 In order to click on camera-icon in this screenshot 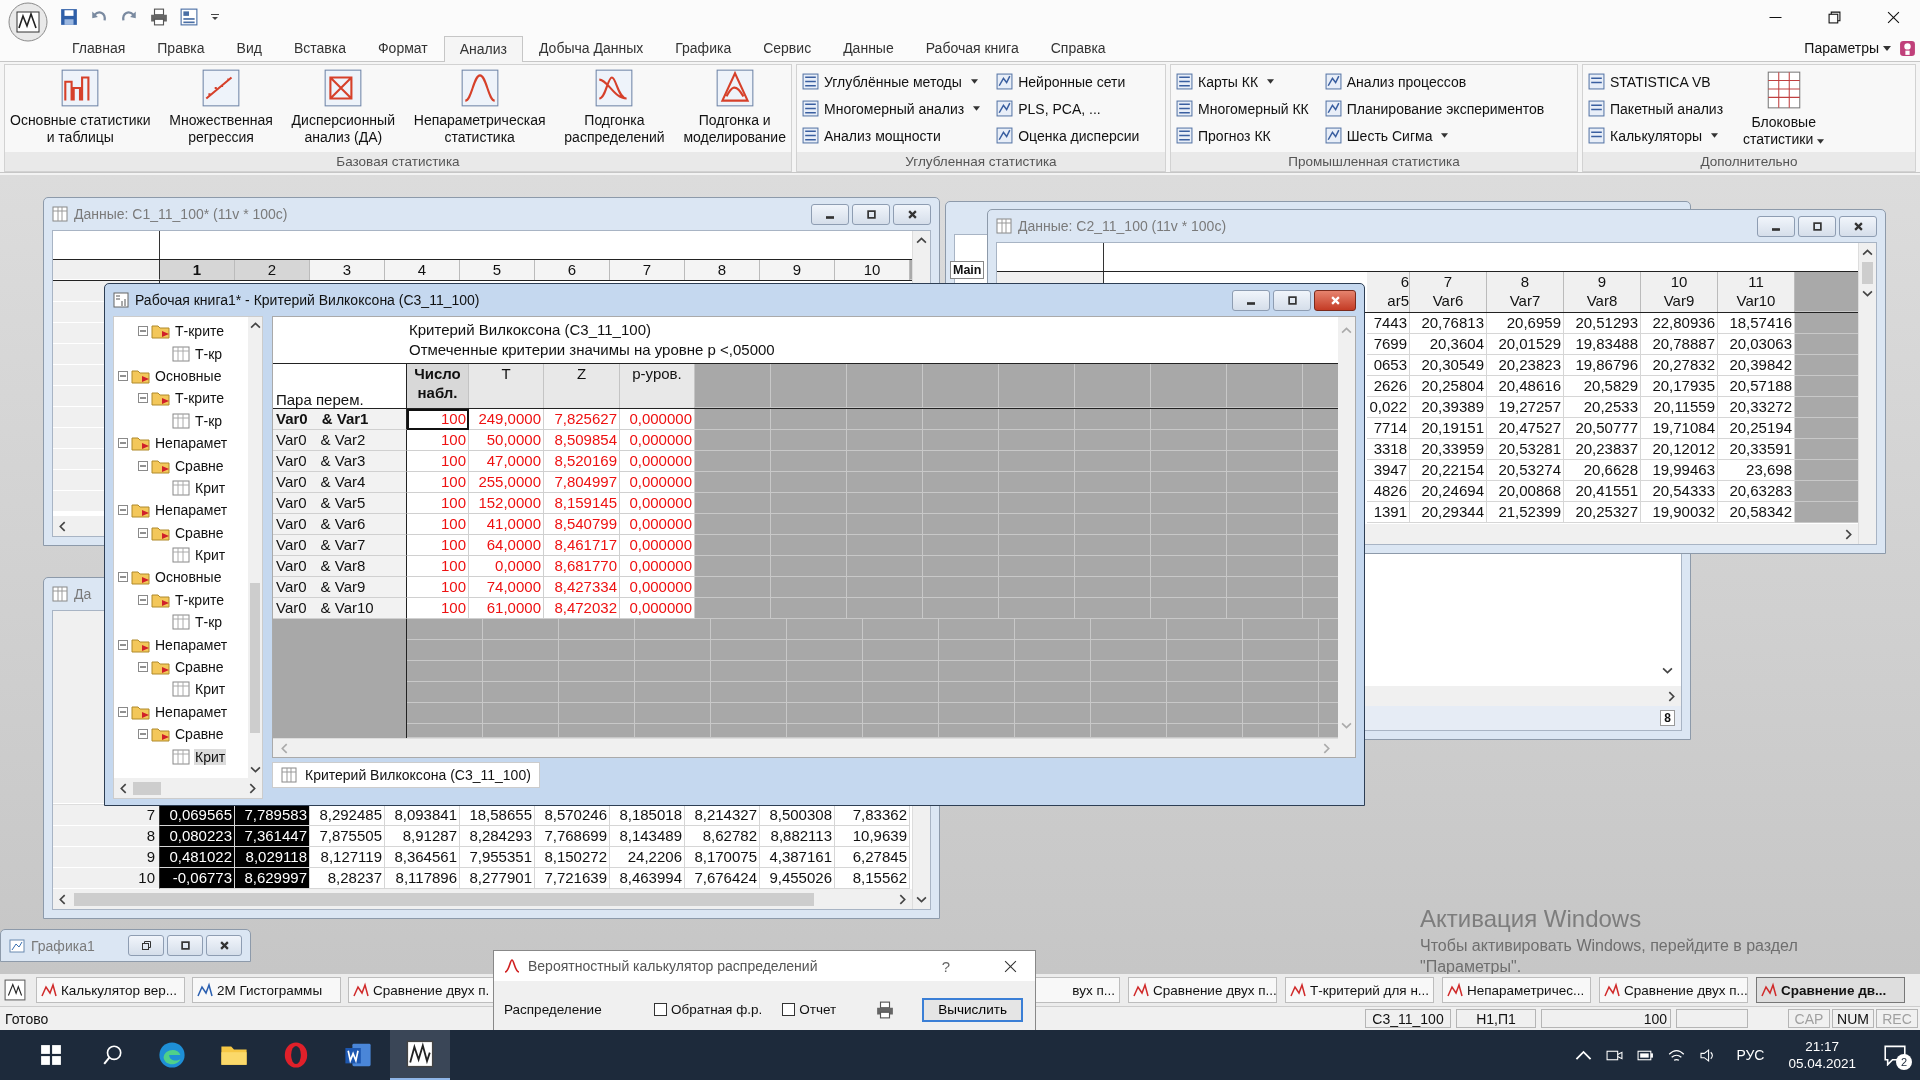, I will do `click(1615, 1055)`.